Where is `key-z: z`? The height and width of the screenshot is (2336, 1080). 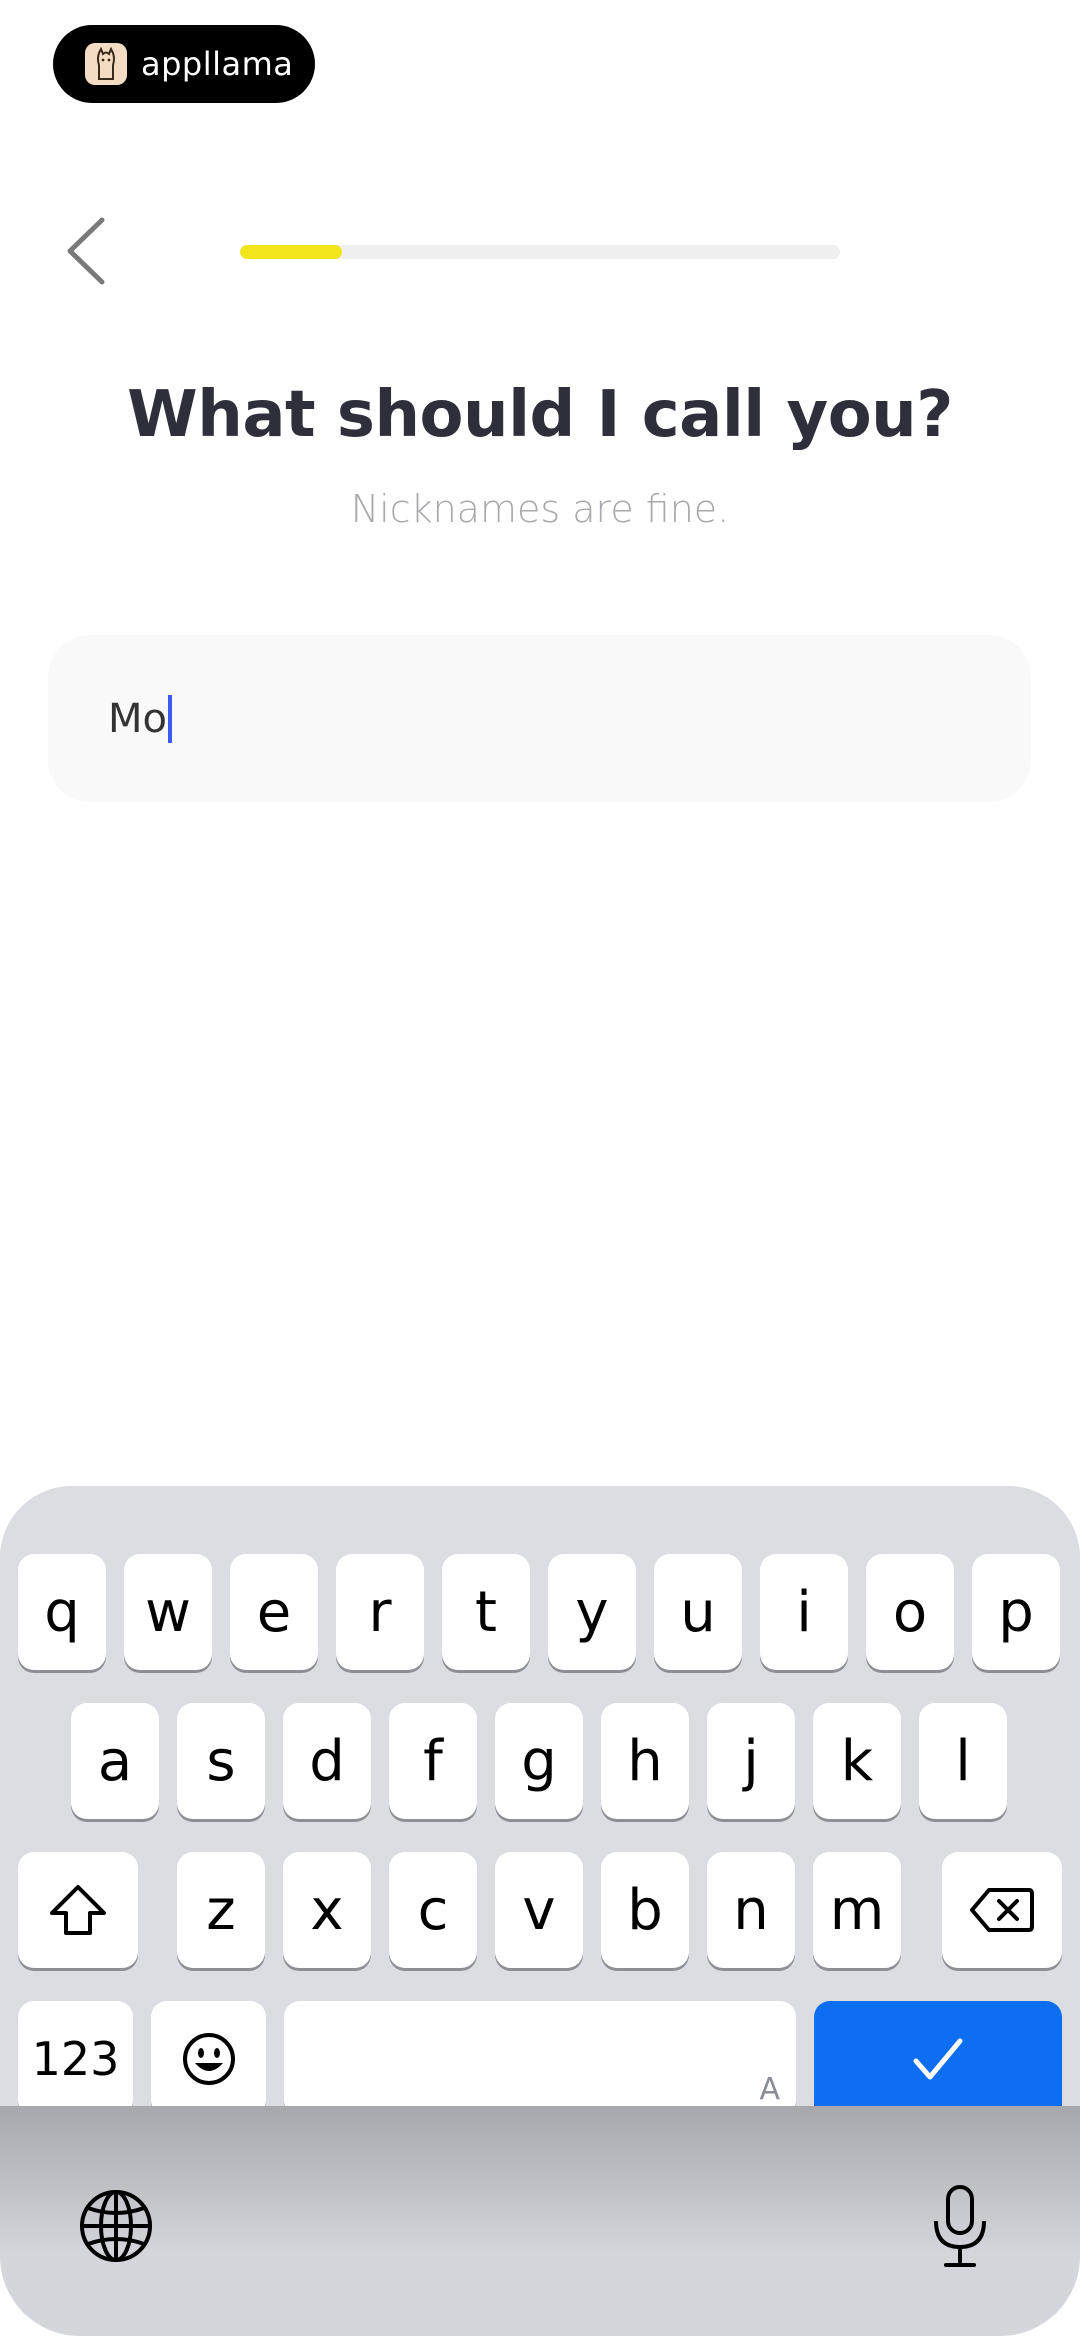 key-z: z is located at coordinates (221, 1910).